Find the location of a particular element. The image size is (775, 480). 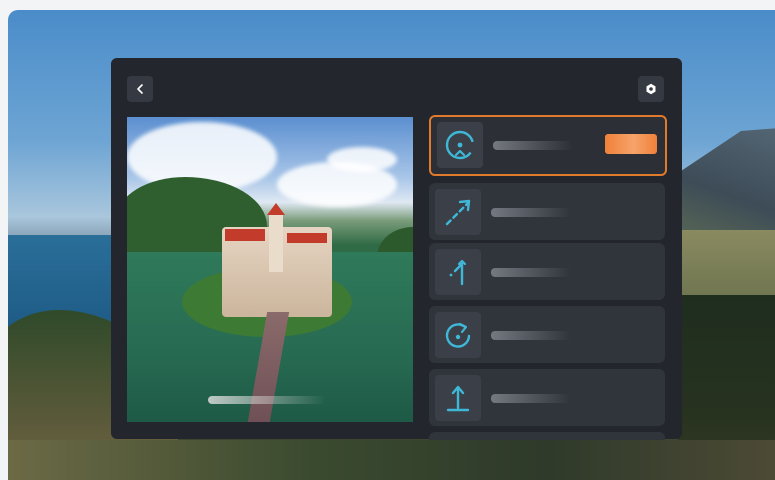

mode-item-partial is located at coordinates (547, 436).